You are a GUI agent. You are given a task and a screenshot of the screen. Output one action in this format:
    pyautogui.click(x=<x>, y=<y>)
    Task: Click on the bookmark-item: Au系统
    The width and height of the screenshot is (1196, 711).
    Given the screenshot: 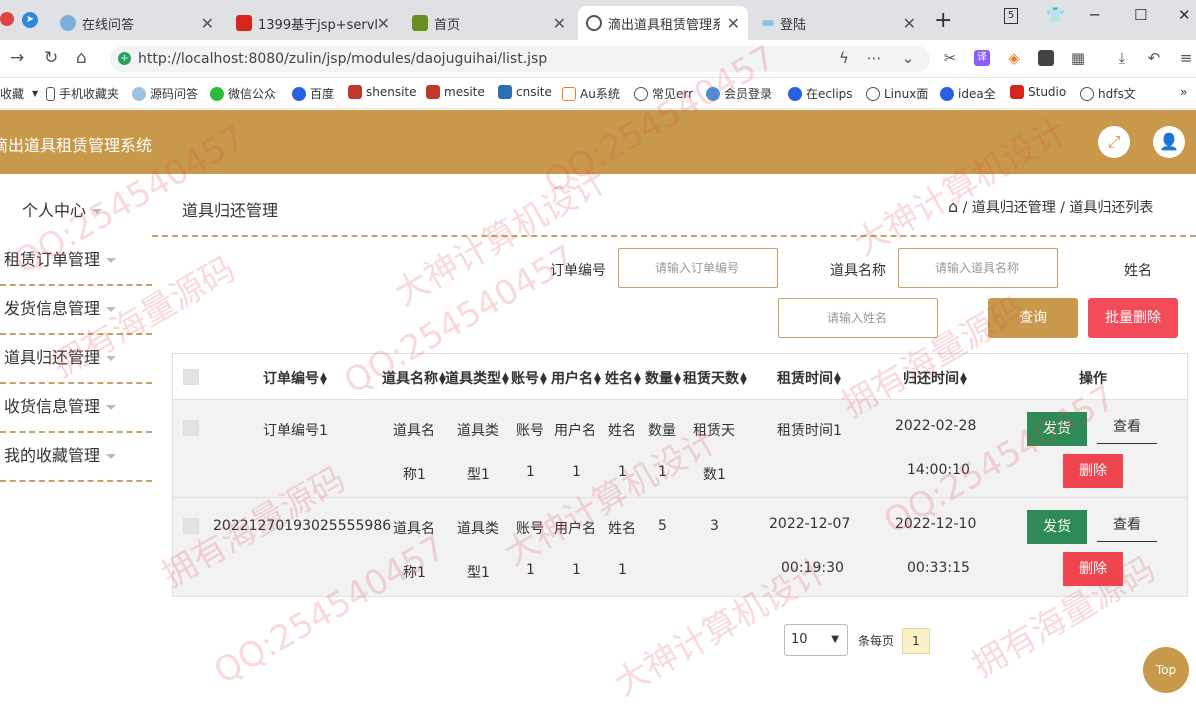 What is the action you would take?
    pyautogui.click(x=591, y=93)
    